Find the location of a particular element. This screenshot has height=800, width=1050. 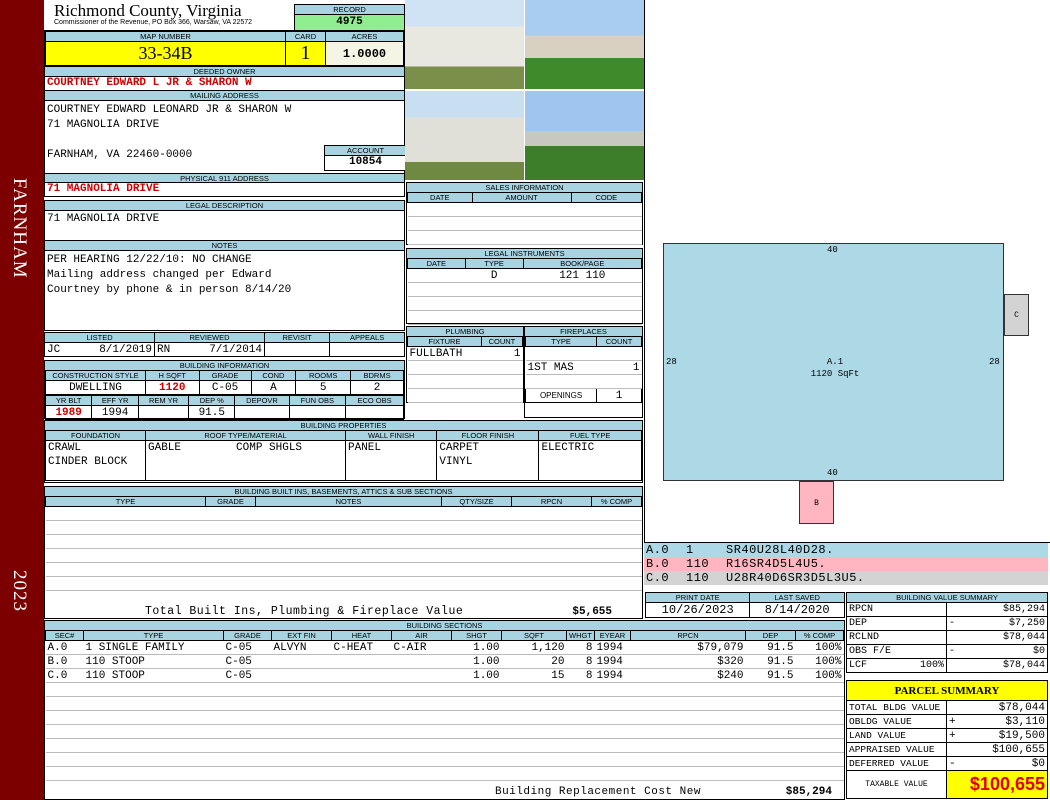

parcel-amount: $78,044 is located at coordinates (1021, 707).